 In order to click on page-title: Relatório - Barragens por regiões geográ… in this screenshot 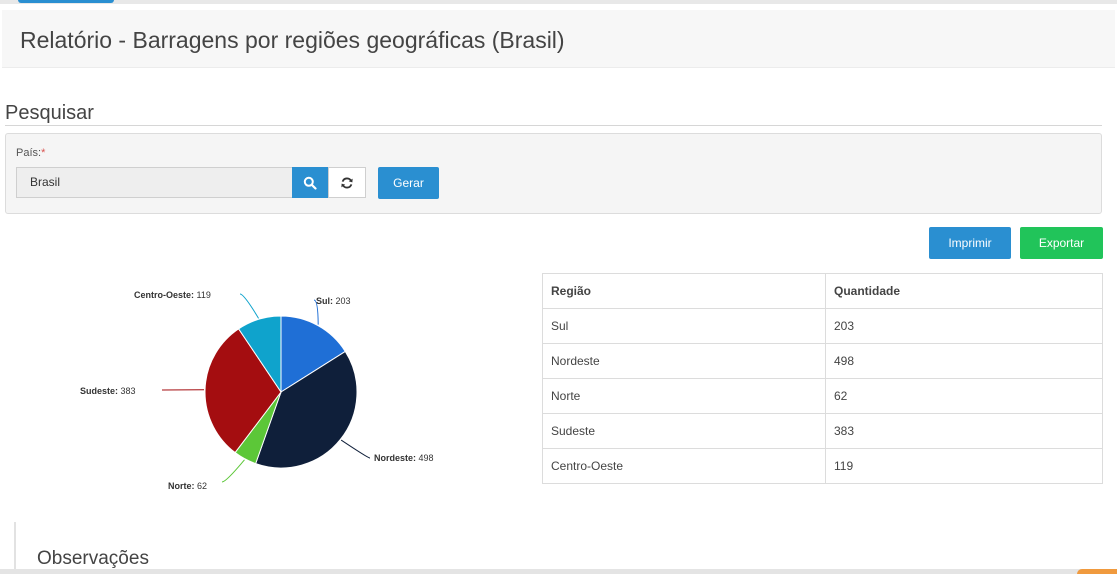, I will do `click(292, 40)`.